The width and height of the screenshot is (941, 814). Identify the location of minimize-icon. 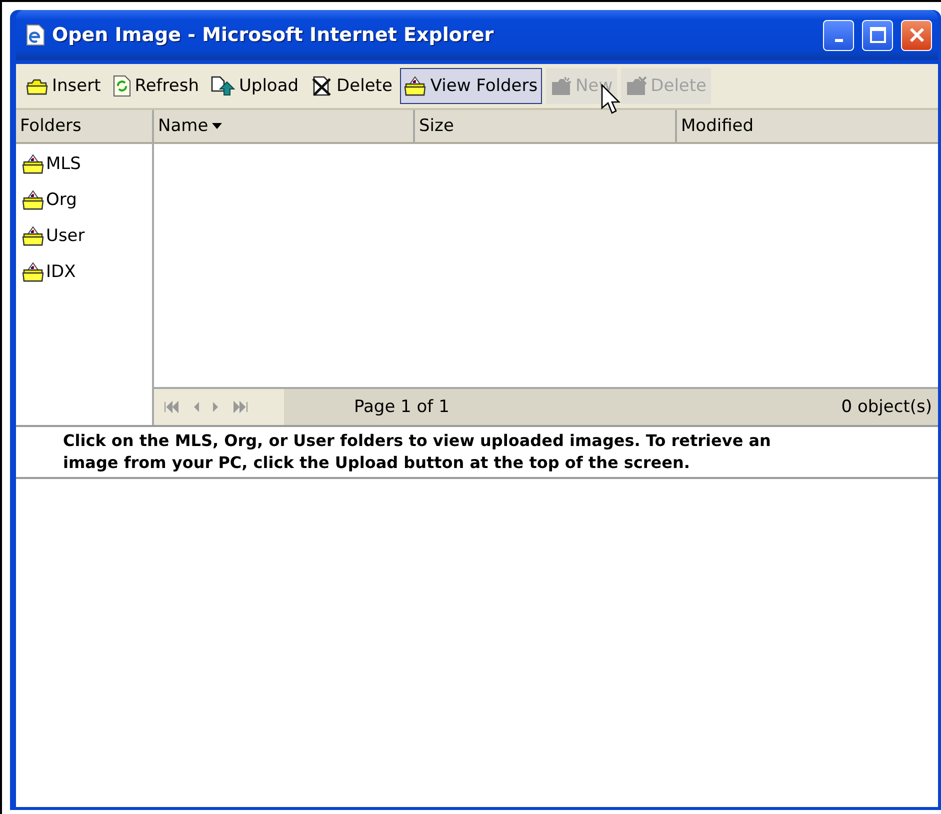
(838, 40).